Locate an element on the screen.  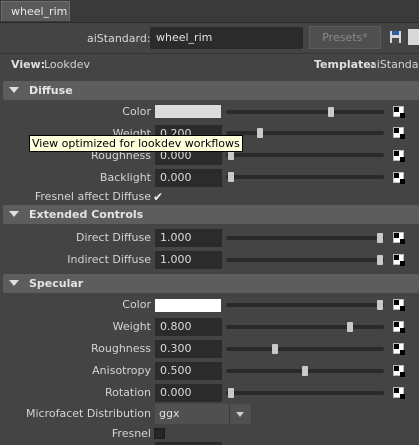
rotation-field: 0.000 is located at coordinates (188, 393).